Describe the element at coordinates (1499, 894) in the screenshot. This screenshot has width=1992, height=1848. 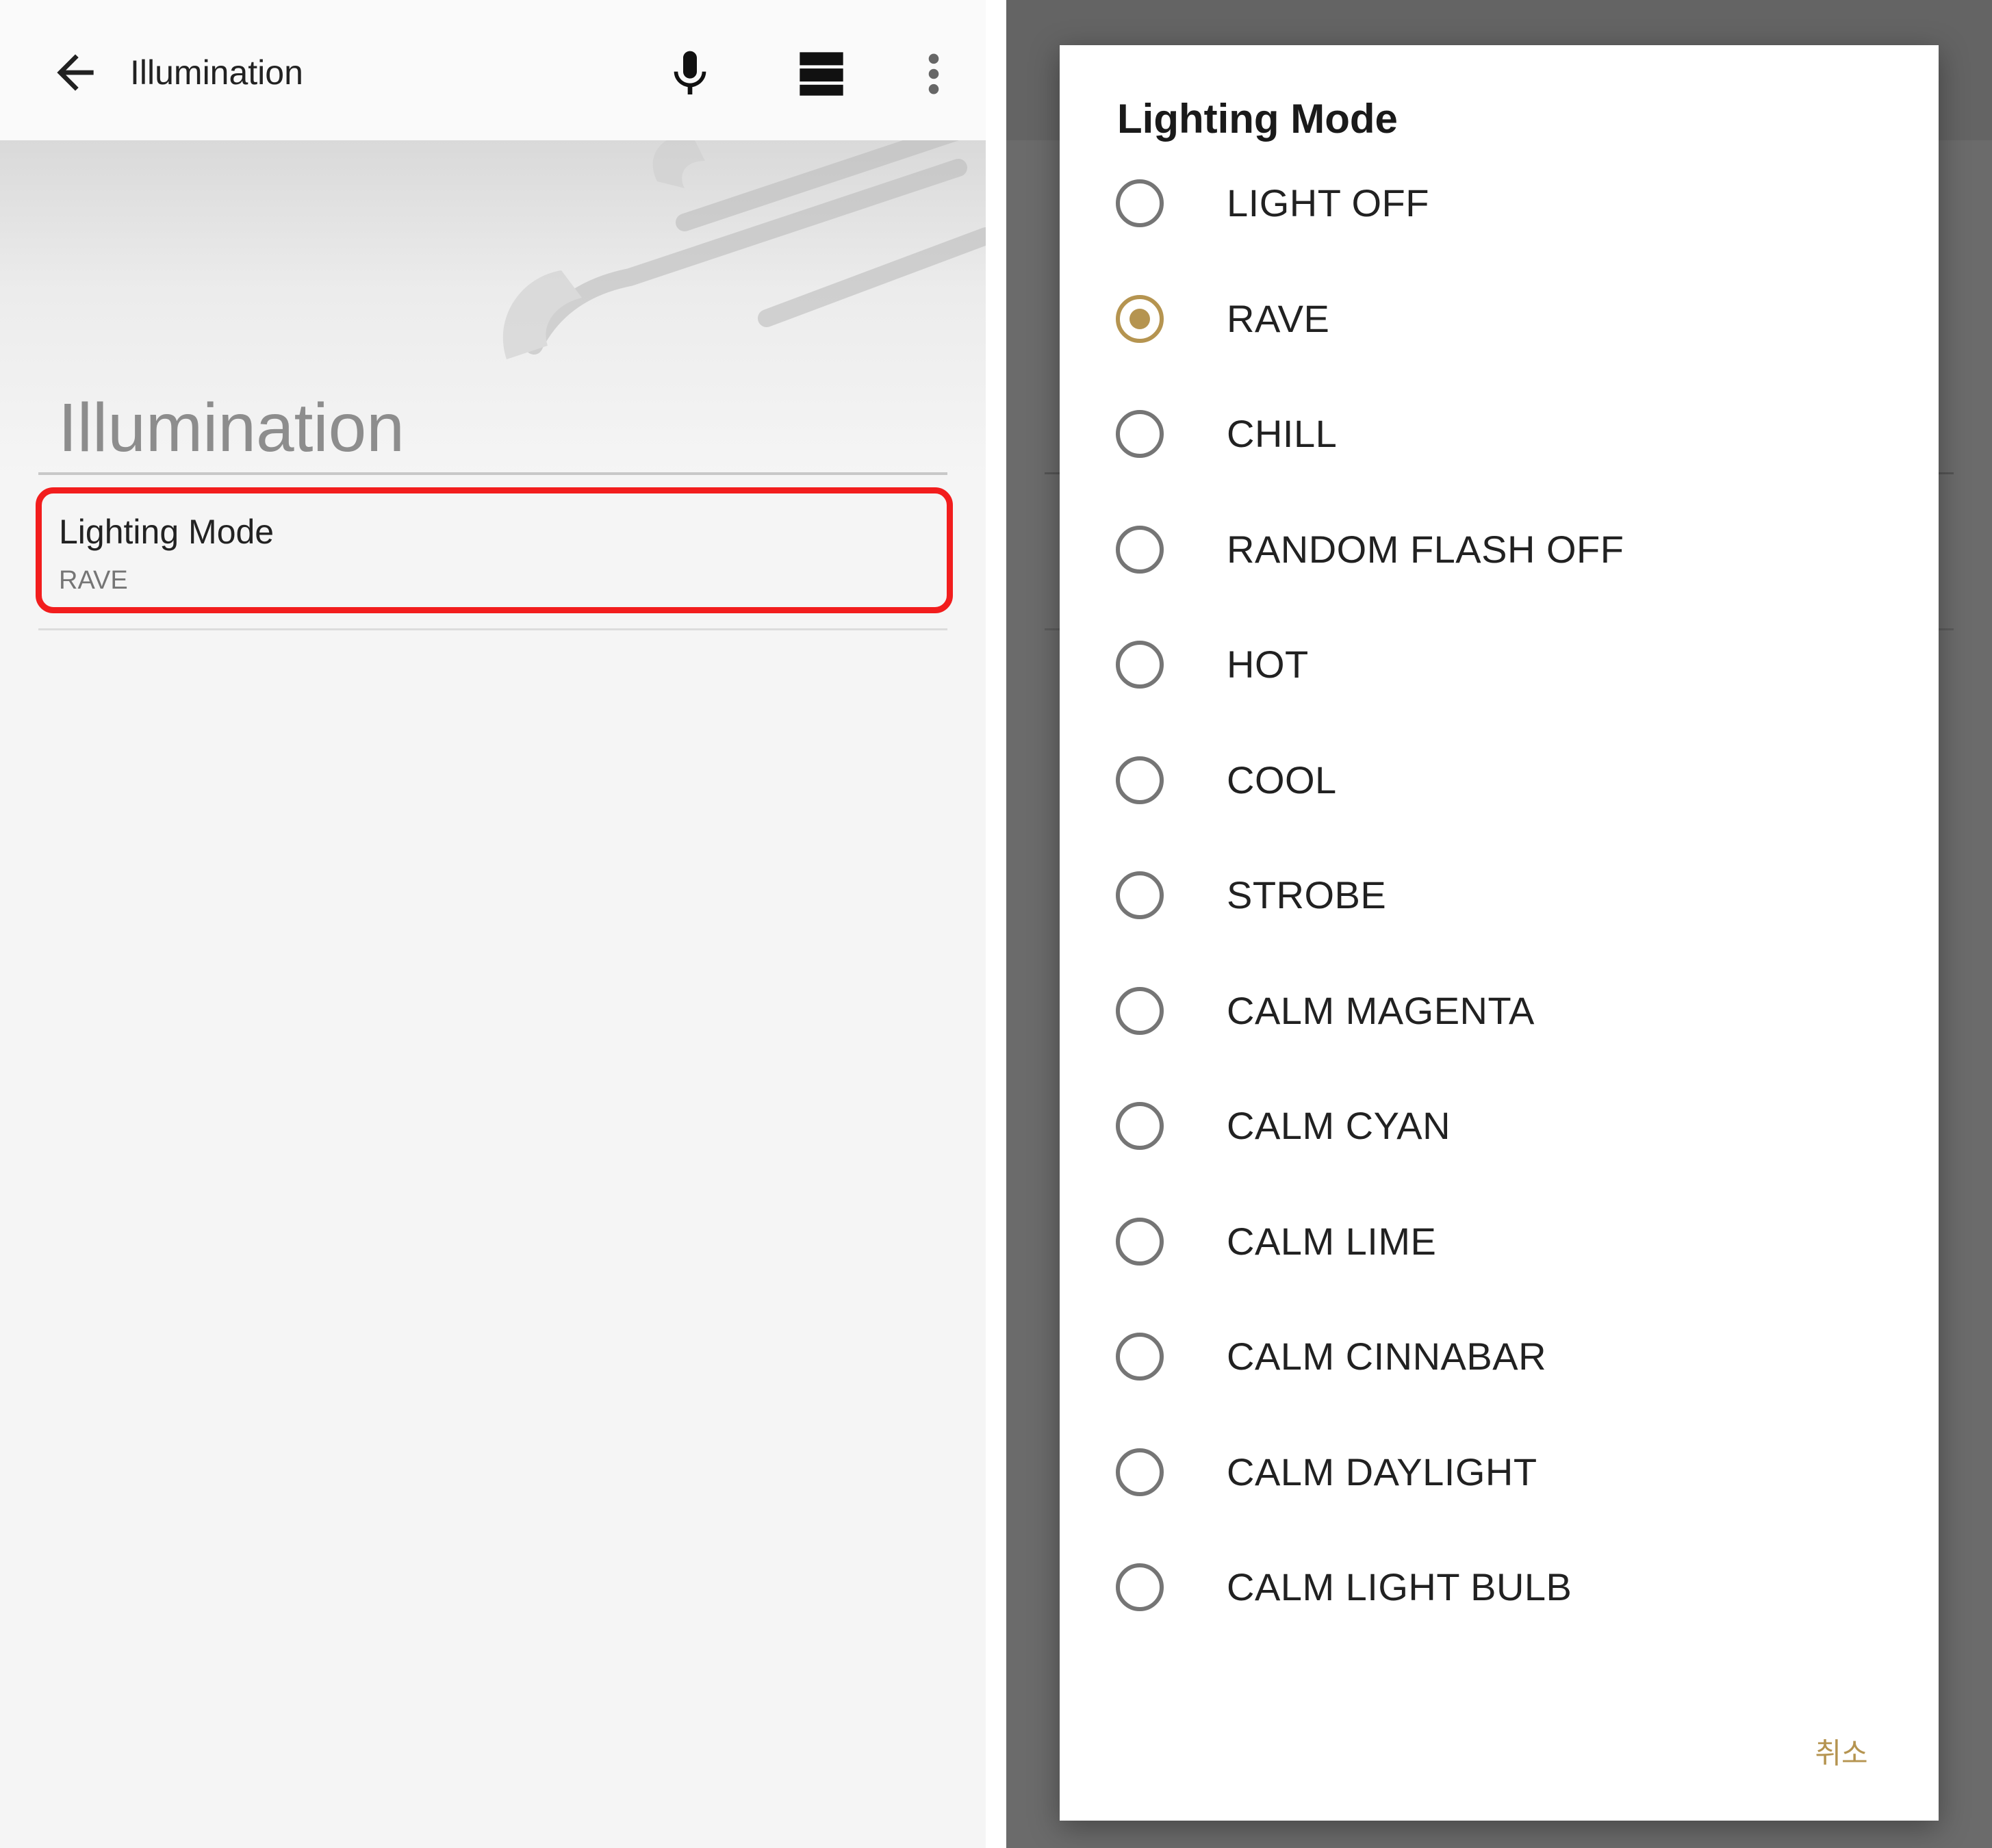
I see `radio-option: STROBE` at that location.